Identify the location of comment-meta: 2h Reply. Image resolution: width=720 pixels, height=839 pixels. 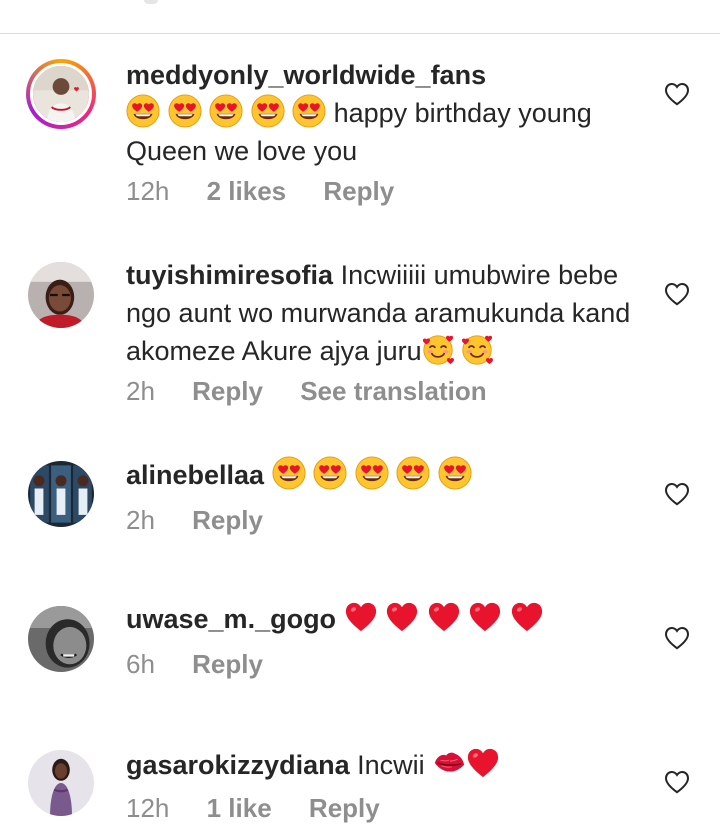
(209, 520).